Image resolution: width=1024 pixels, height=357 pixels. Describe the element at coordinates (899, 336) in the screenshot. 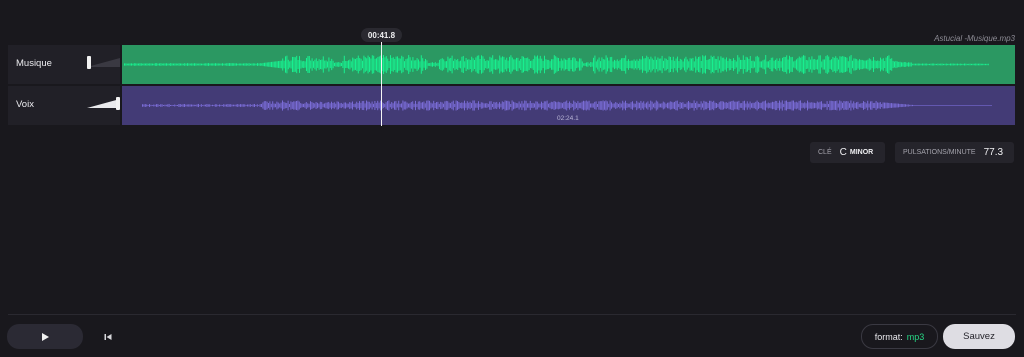

I see `format-selector: format: mp3` at that location.